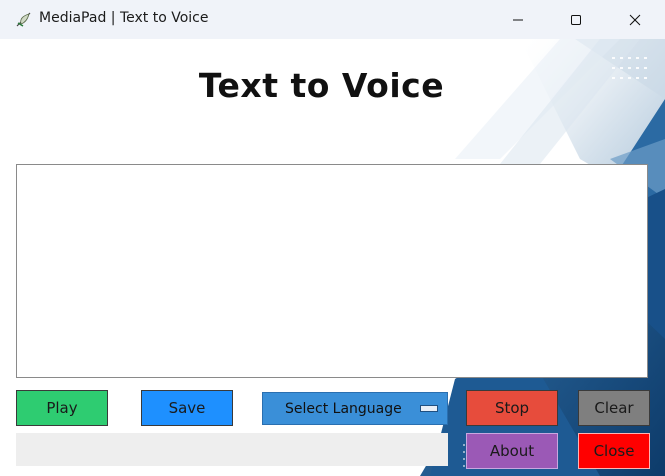 The image size is (665, 476). I want to click on window-close-button, so click(635, 19).